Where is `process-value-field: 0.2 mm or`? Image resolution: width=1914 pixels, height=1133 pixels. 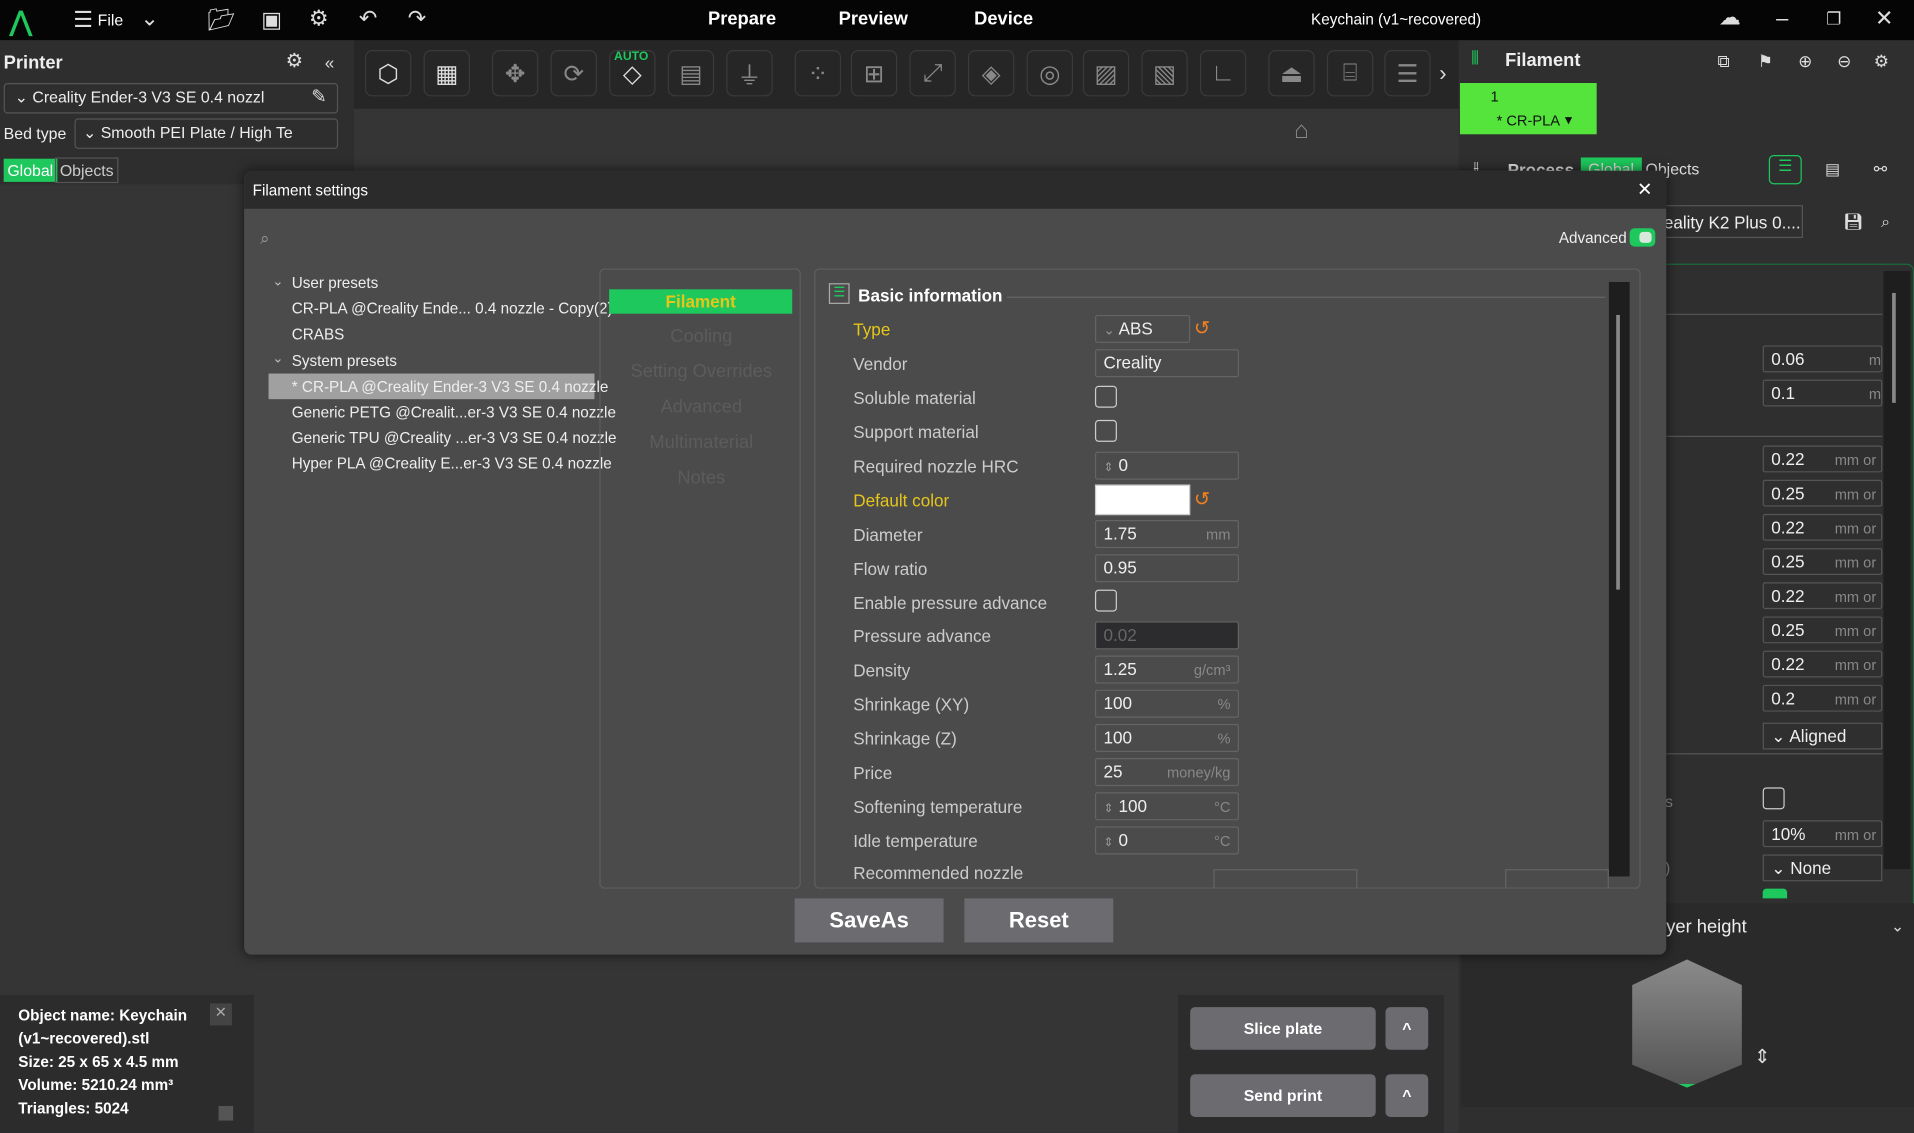 process-value-field: 0.2 mm or is located at coordinates (1822, 698).